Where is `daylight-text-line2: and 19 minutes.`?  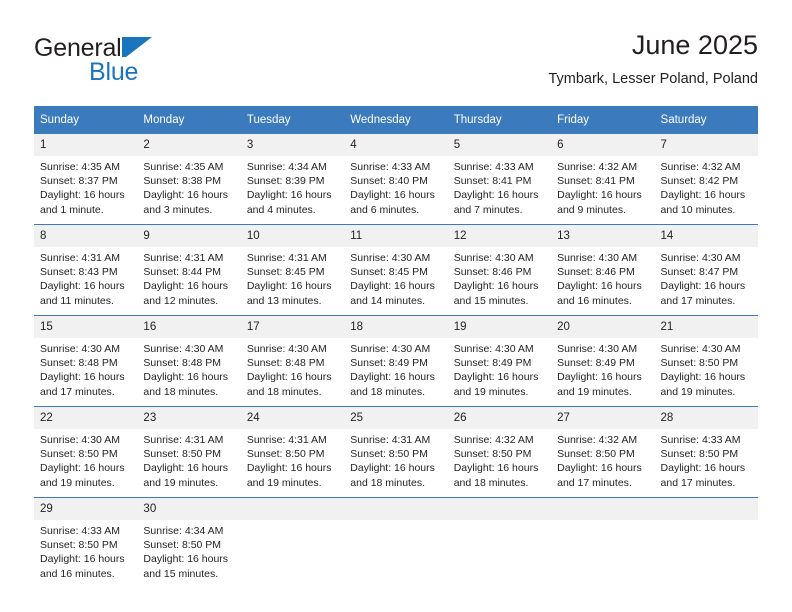
daylight-text-line2: and 19 minutes. is located at coordinates (594, 391).